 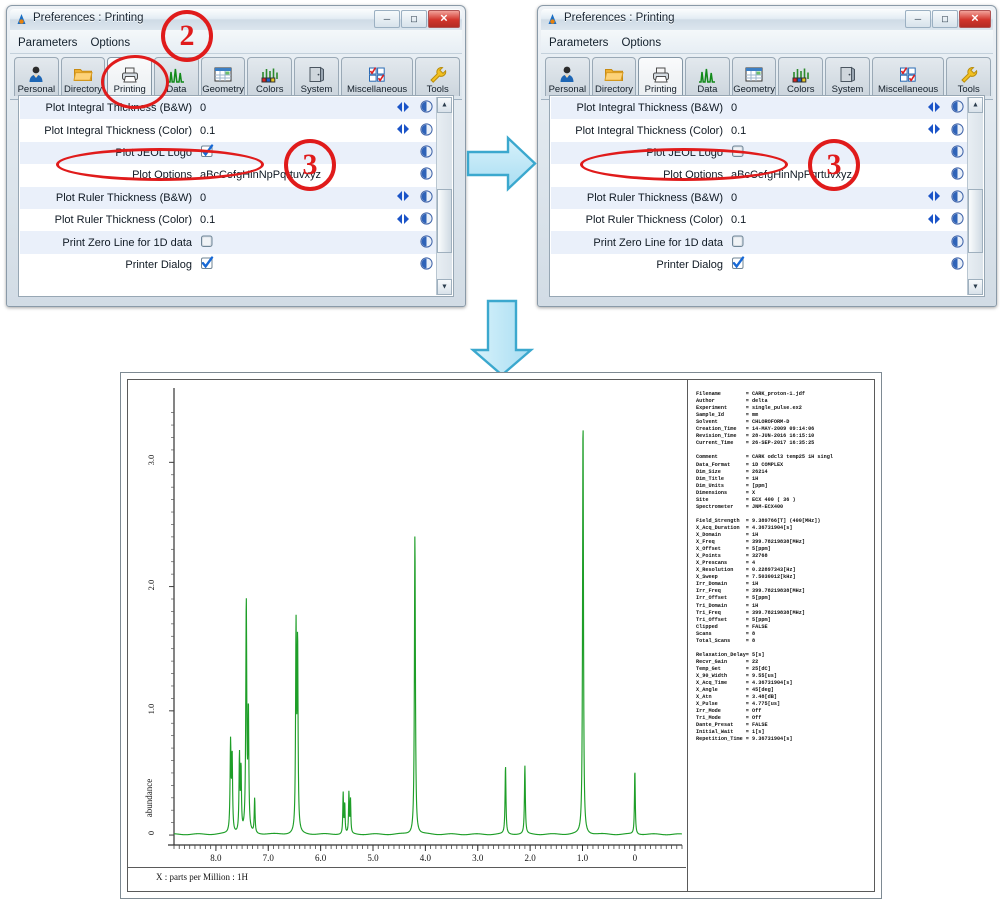 What do you see at coordinates (47, 43) in the screenshot?
I see `menu-item-parameters: Parameters` at bounding box center [47, 43].